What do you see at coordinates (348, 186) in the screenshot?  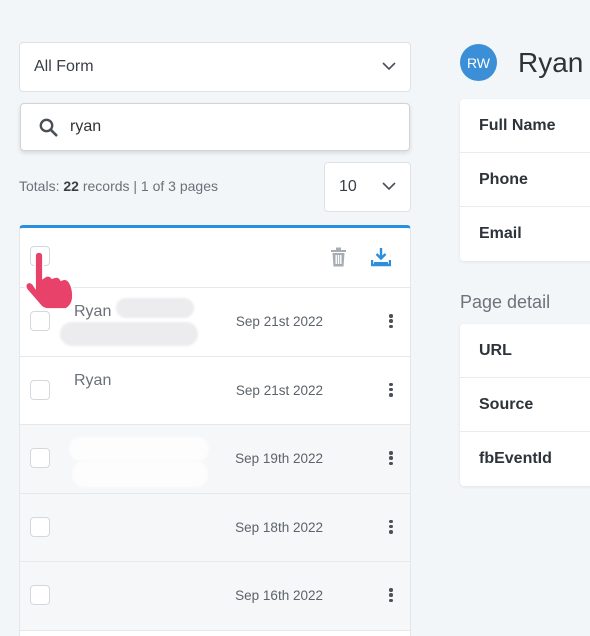 I see `per-page-value: 10` at bounding box center [348, 186].